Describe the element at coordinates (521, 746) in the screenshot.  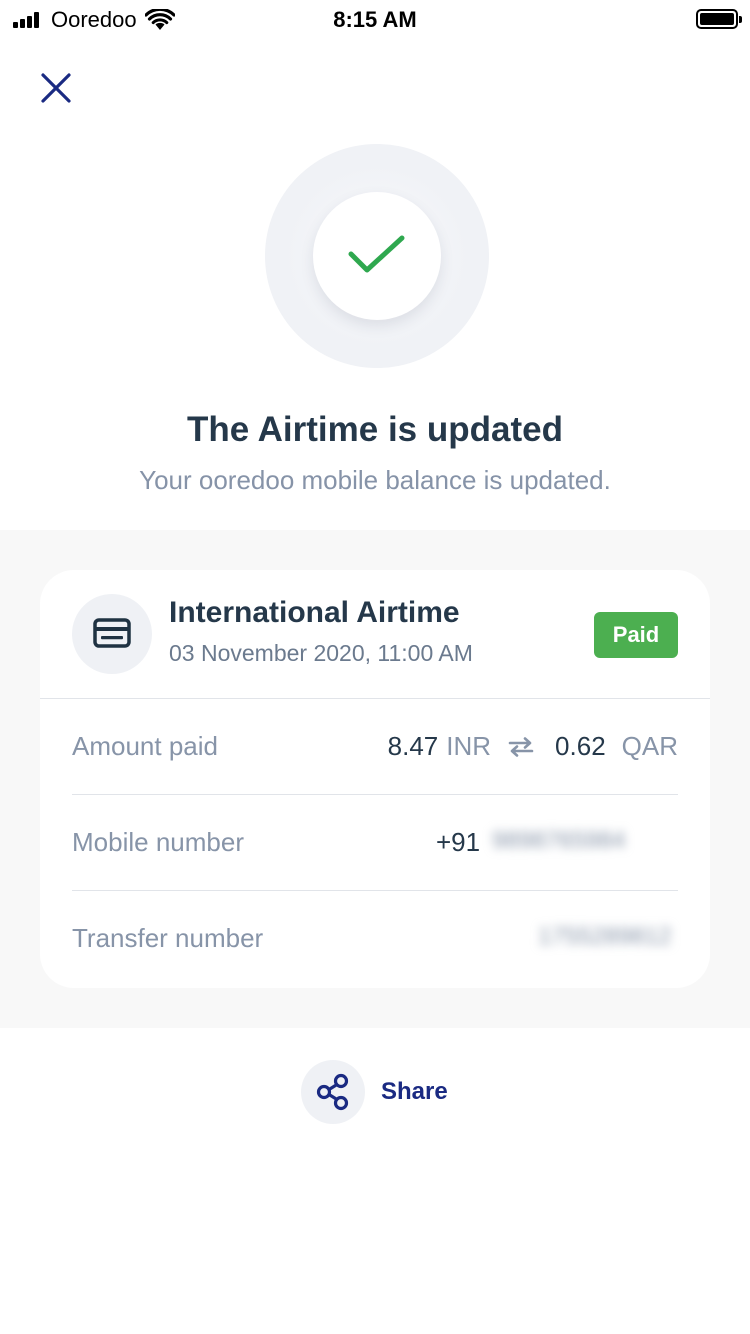
I see `swap-arrows-icon` at that location.